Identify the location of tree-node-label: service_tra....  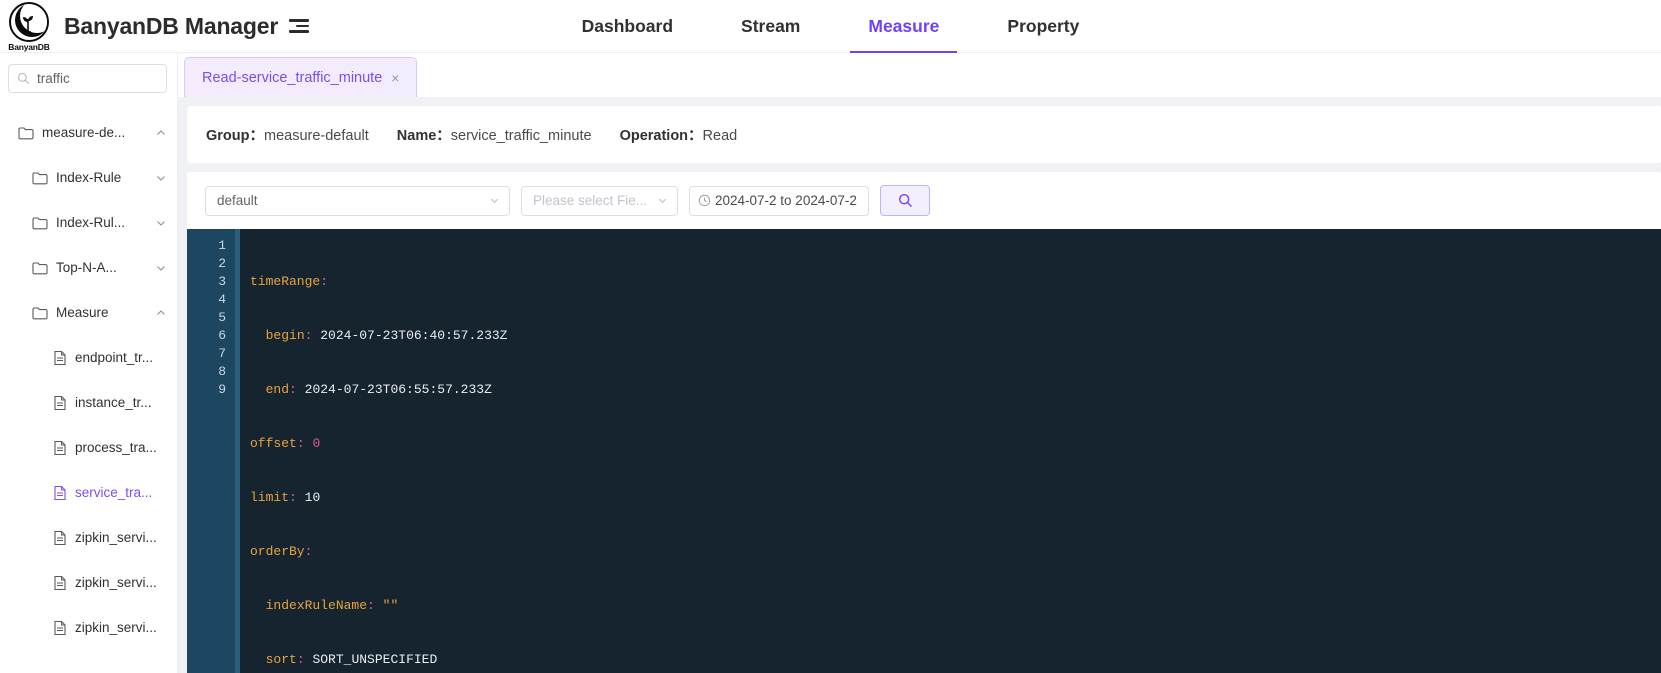
(114, 492).